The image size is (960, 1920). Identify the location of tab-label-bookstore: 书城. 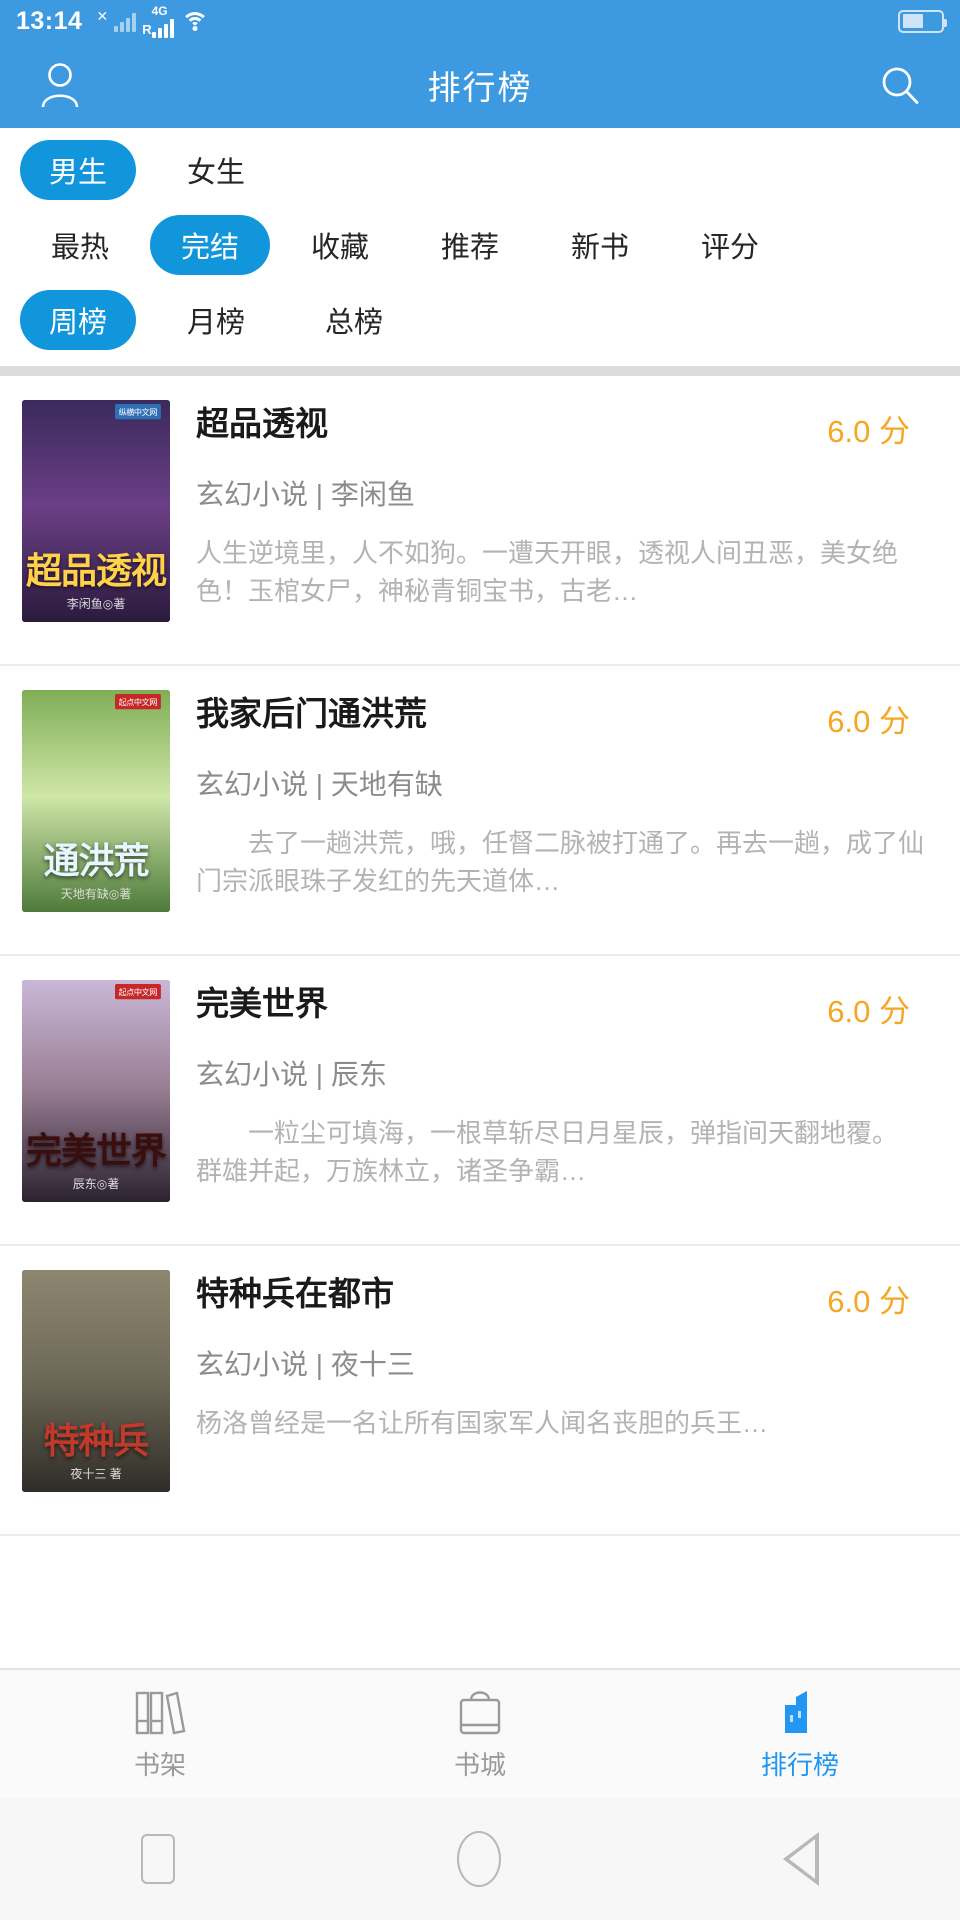
(479, 1764).